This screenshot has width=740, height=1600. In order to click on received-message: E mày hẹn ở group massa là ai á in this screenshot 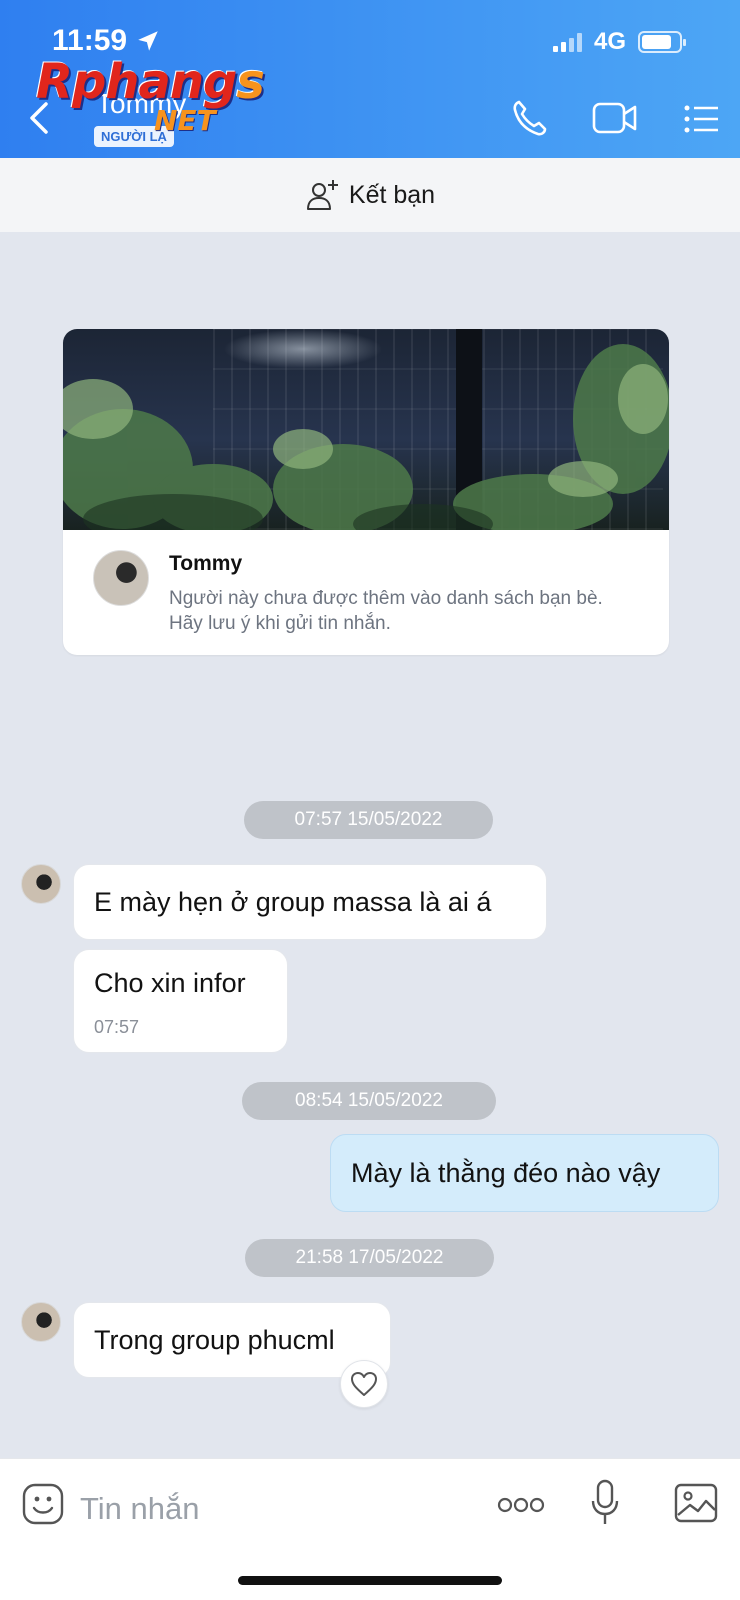, I will do `click(310, 902)`.